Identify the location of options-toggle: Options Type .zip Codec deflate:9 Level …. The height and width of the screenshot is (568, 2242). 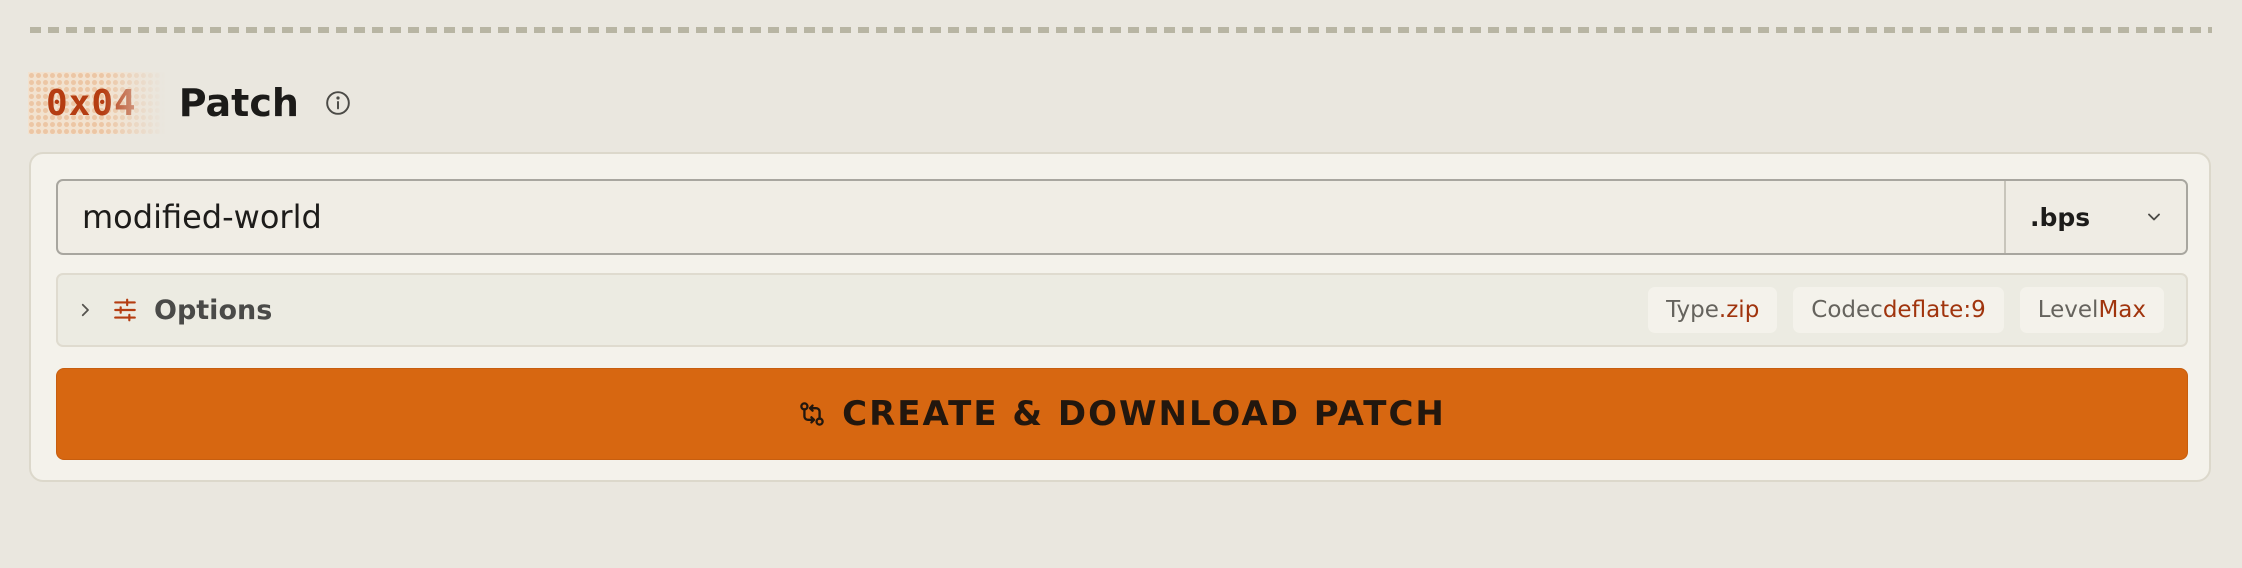
(1122, 310).